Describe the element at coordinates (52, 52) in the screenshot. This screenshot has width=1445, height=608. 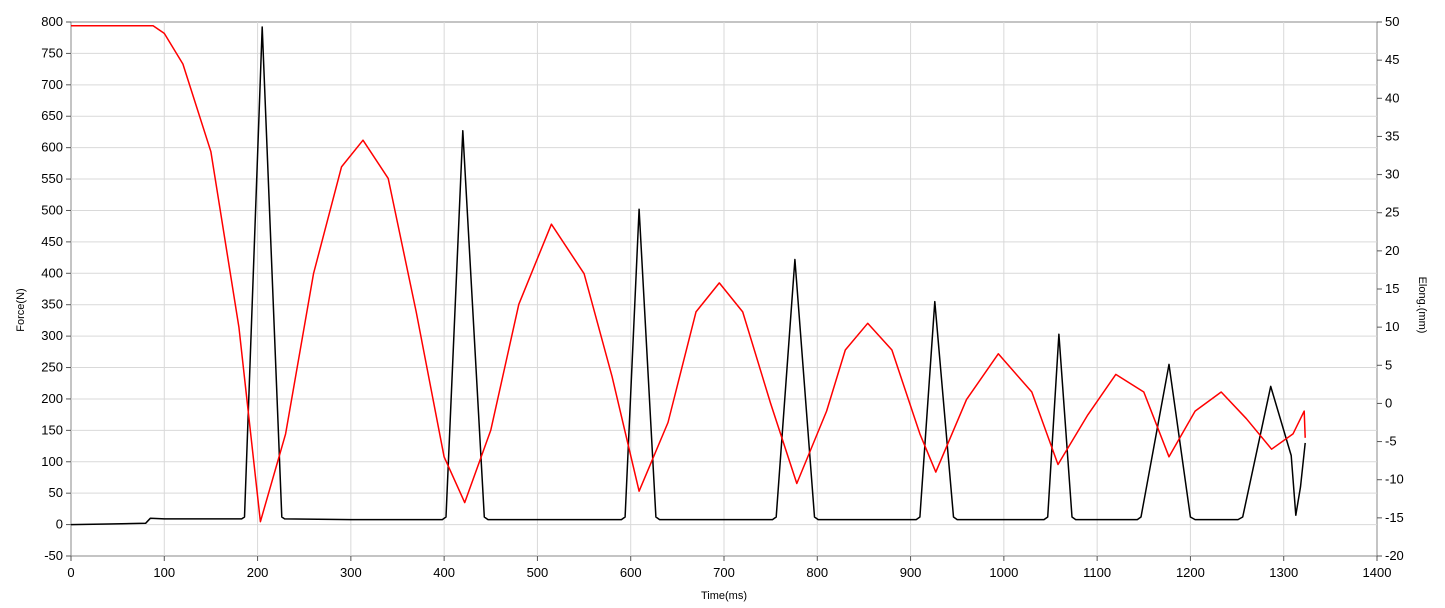
I see `y-tick-label: 750` at that location.